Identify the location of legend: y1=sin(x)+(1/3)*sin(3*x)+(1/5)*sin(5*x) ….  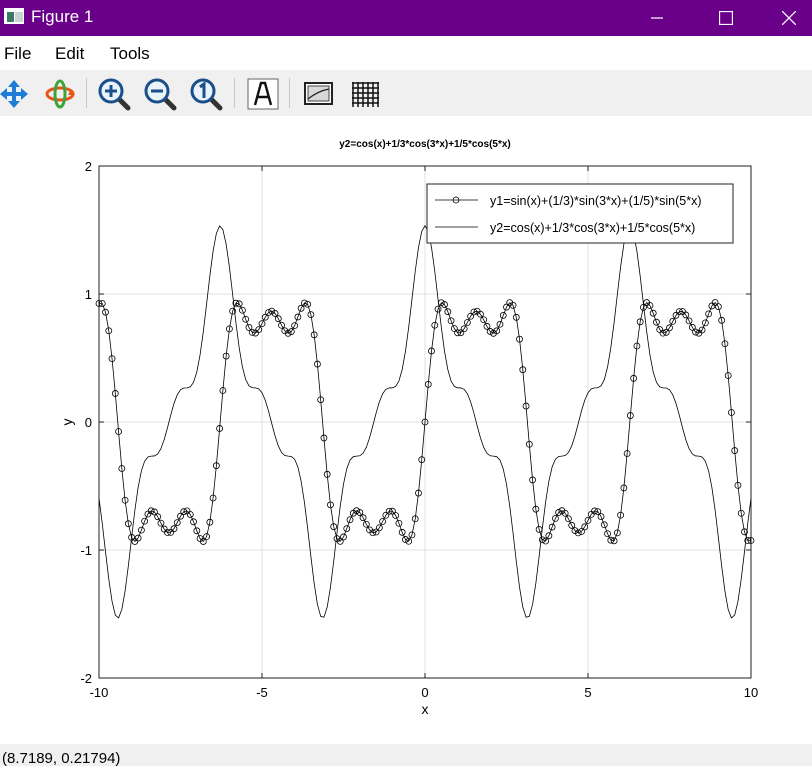
(580, 213).